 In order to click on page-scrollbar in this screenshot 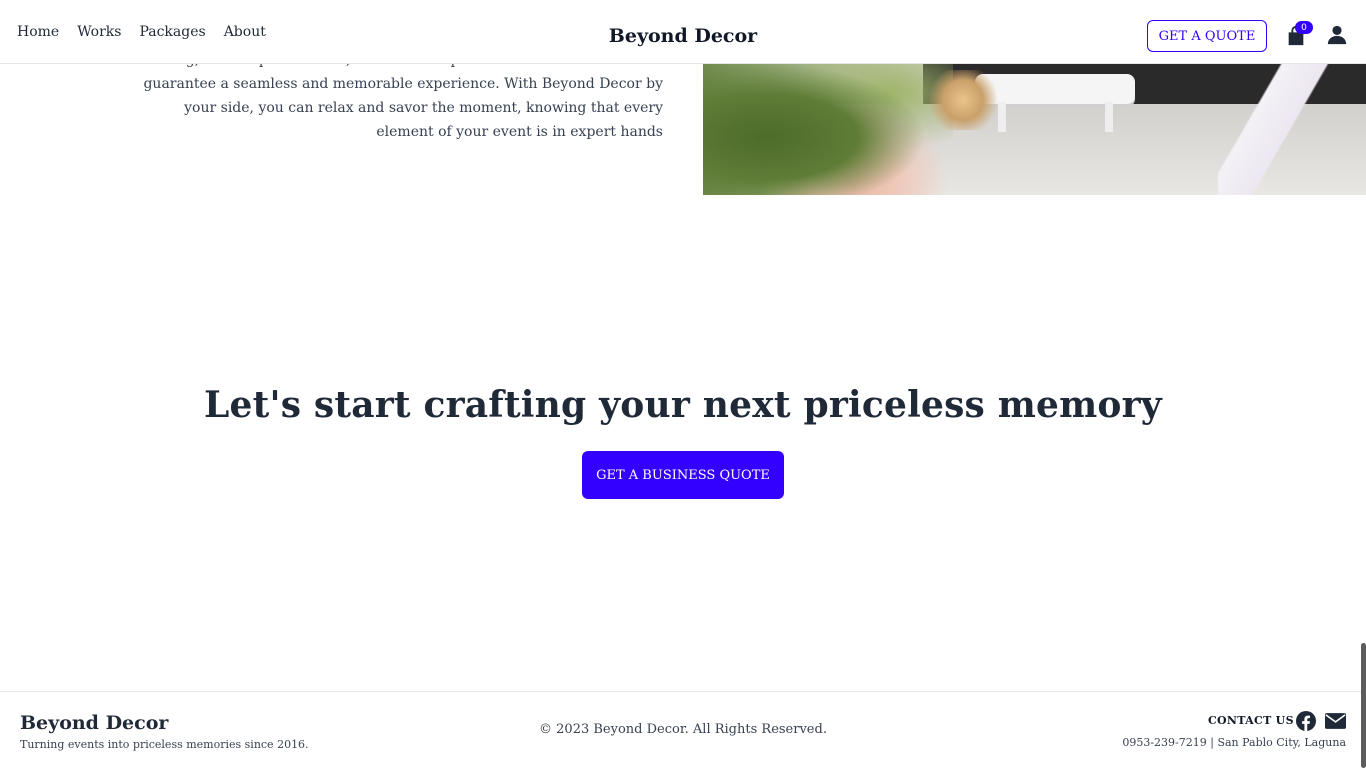, I will do `click(1363, 705)`.